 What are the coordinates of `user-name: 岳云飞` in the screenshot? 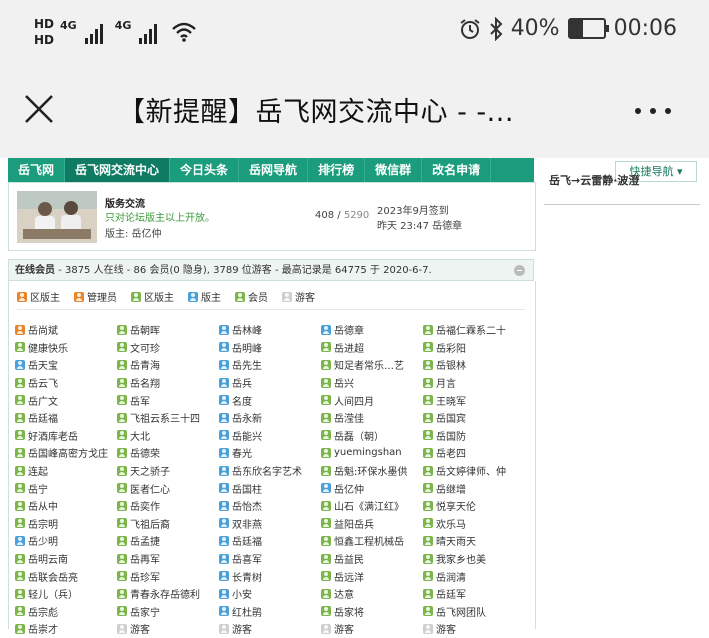 It's located at (43, 382).